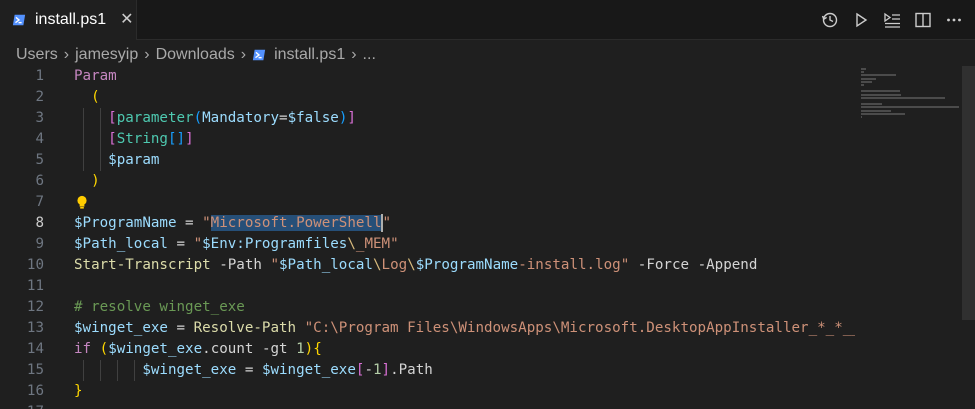 The image size is (975, 409). What do you see at coordinates (176, 139) in the screenshot?
I see `code-token: []` at bounding box center [176, 139].